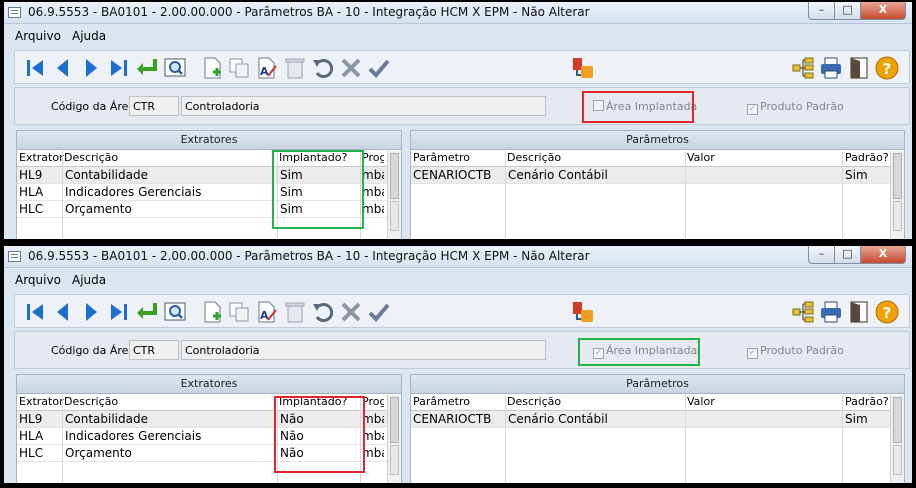 This screenshot has height=488, width=916. I want to click on cell-descricao: Indicadores Gerenciais, so click(133, 192).